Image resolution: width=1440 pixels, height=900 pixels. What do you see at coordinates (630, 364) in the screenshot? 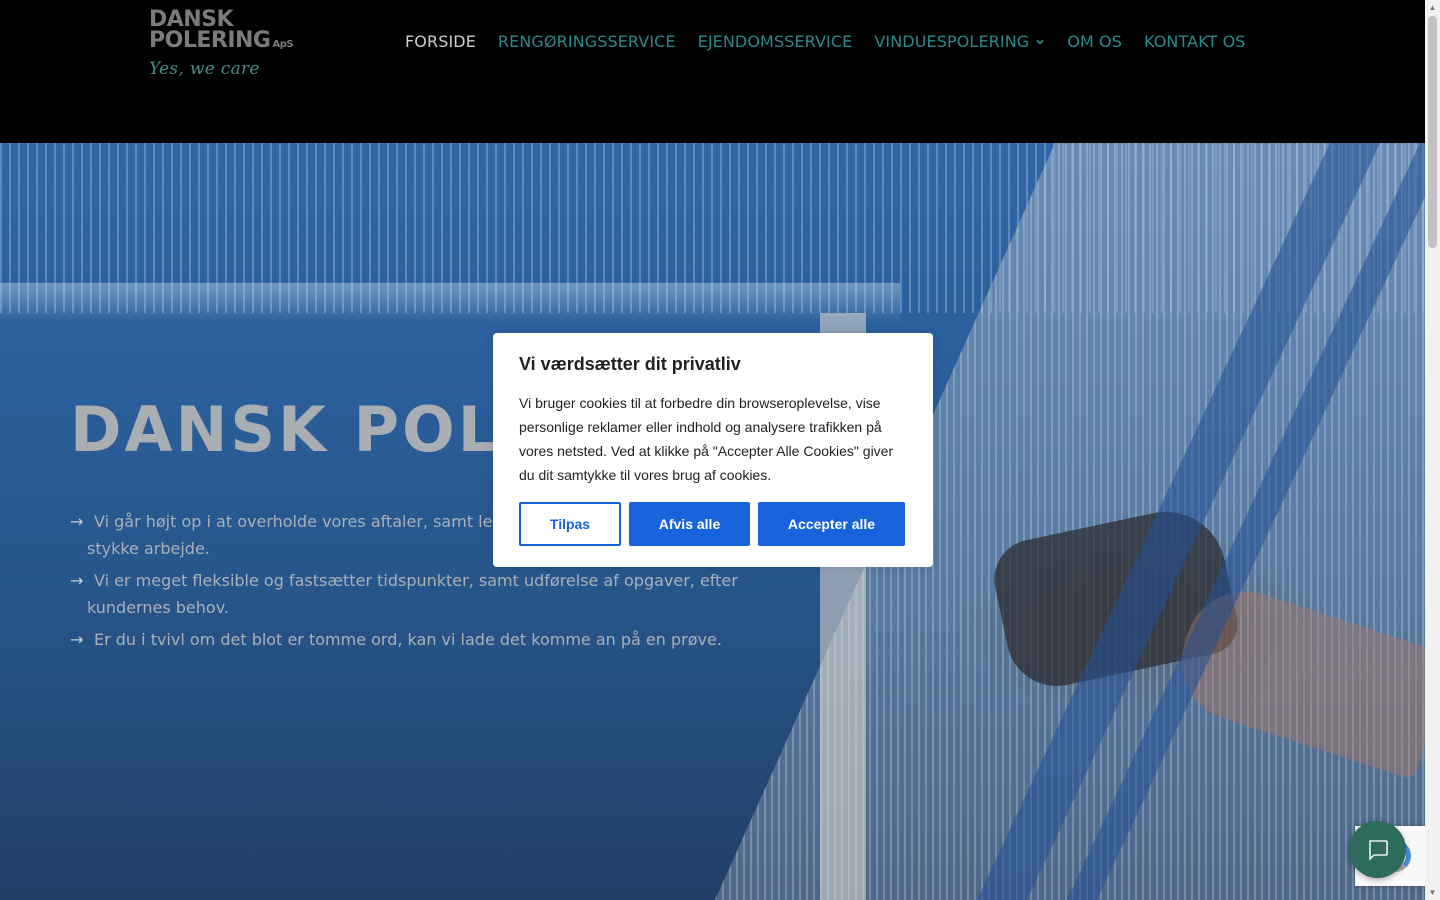
I see `cookie-dialog-title: Vi værdsætter dit privatliv` at bounding box center [630, 364].